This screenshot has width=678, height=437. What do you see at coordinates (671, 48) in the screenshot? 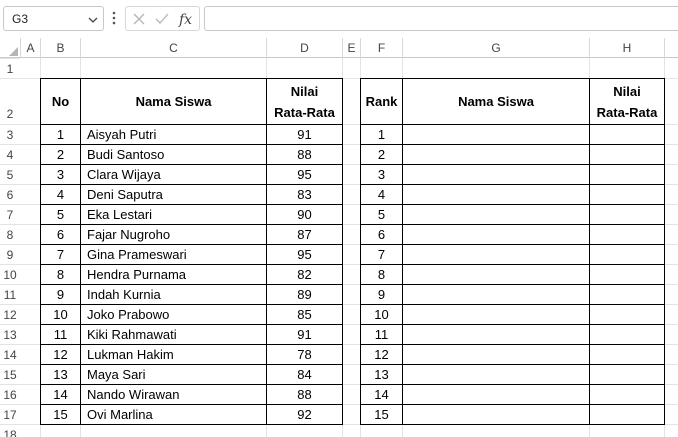
I see `column-header-next` at bounding box center [671, 48].